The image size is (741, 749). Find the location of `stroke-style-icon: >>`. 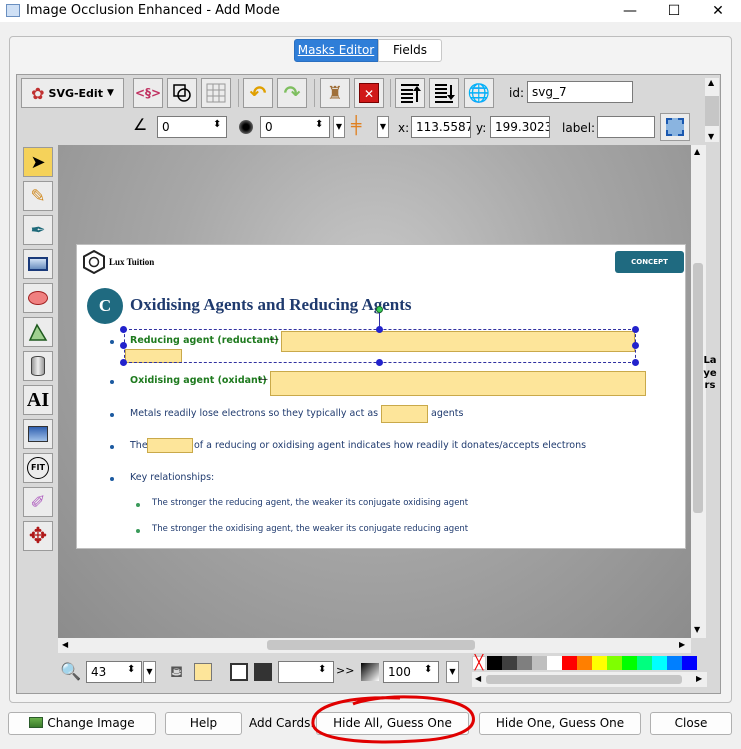

stroke-style-icon: >> is located at coordinates (345, 670).